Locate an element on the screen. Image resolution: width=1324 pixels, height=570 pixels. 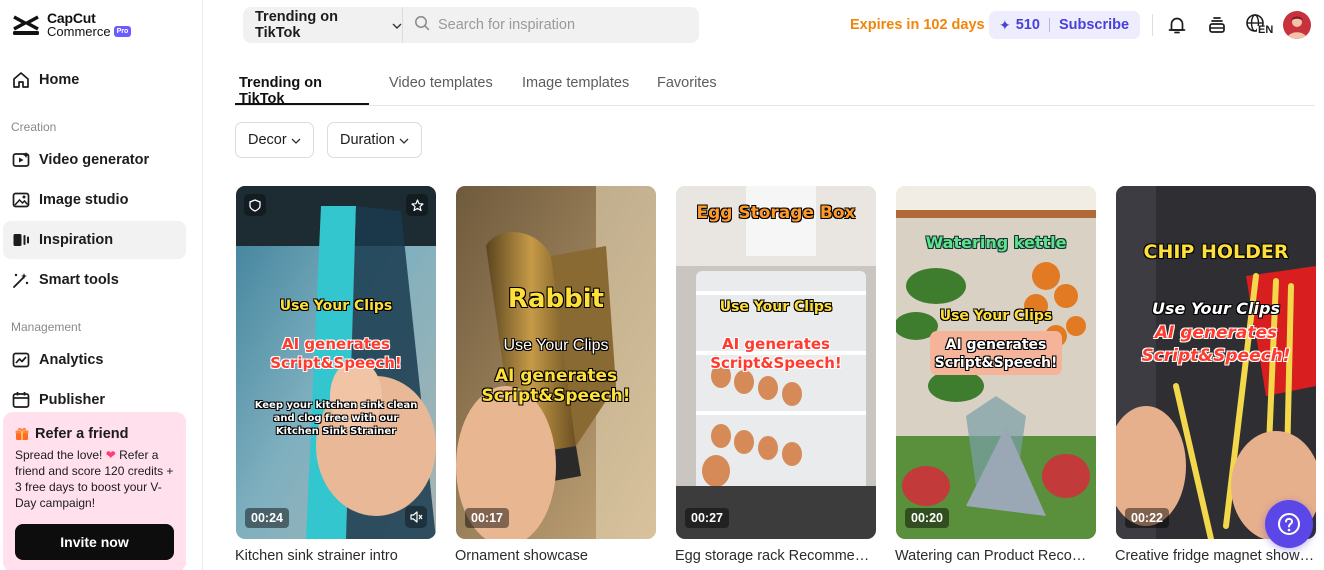
video-card-title: Creative fridge magnet showcase is located at coordinates (1215, 556).